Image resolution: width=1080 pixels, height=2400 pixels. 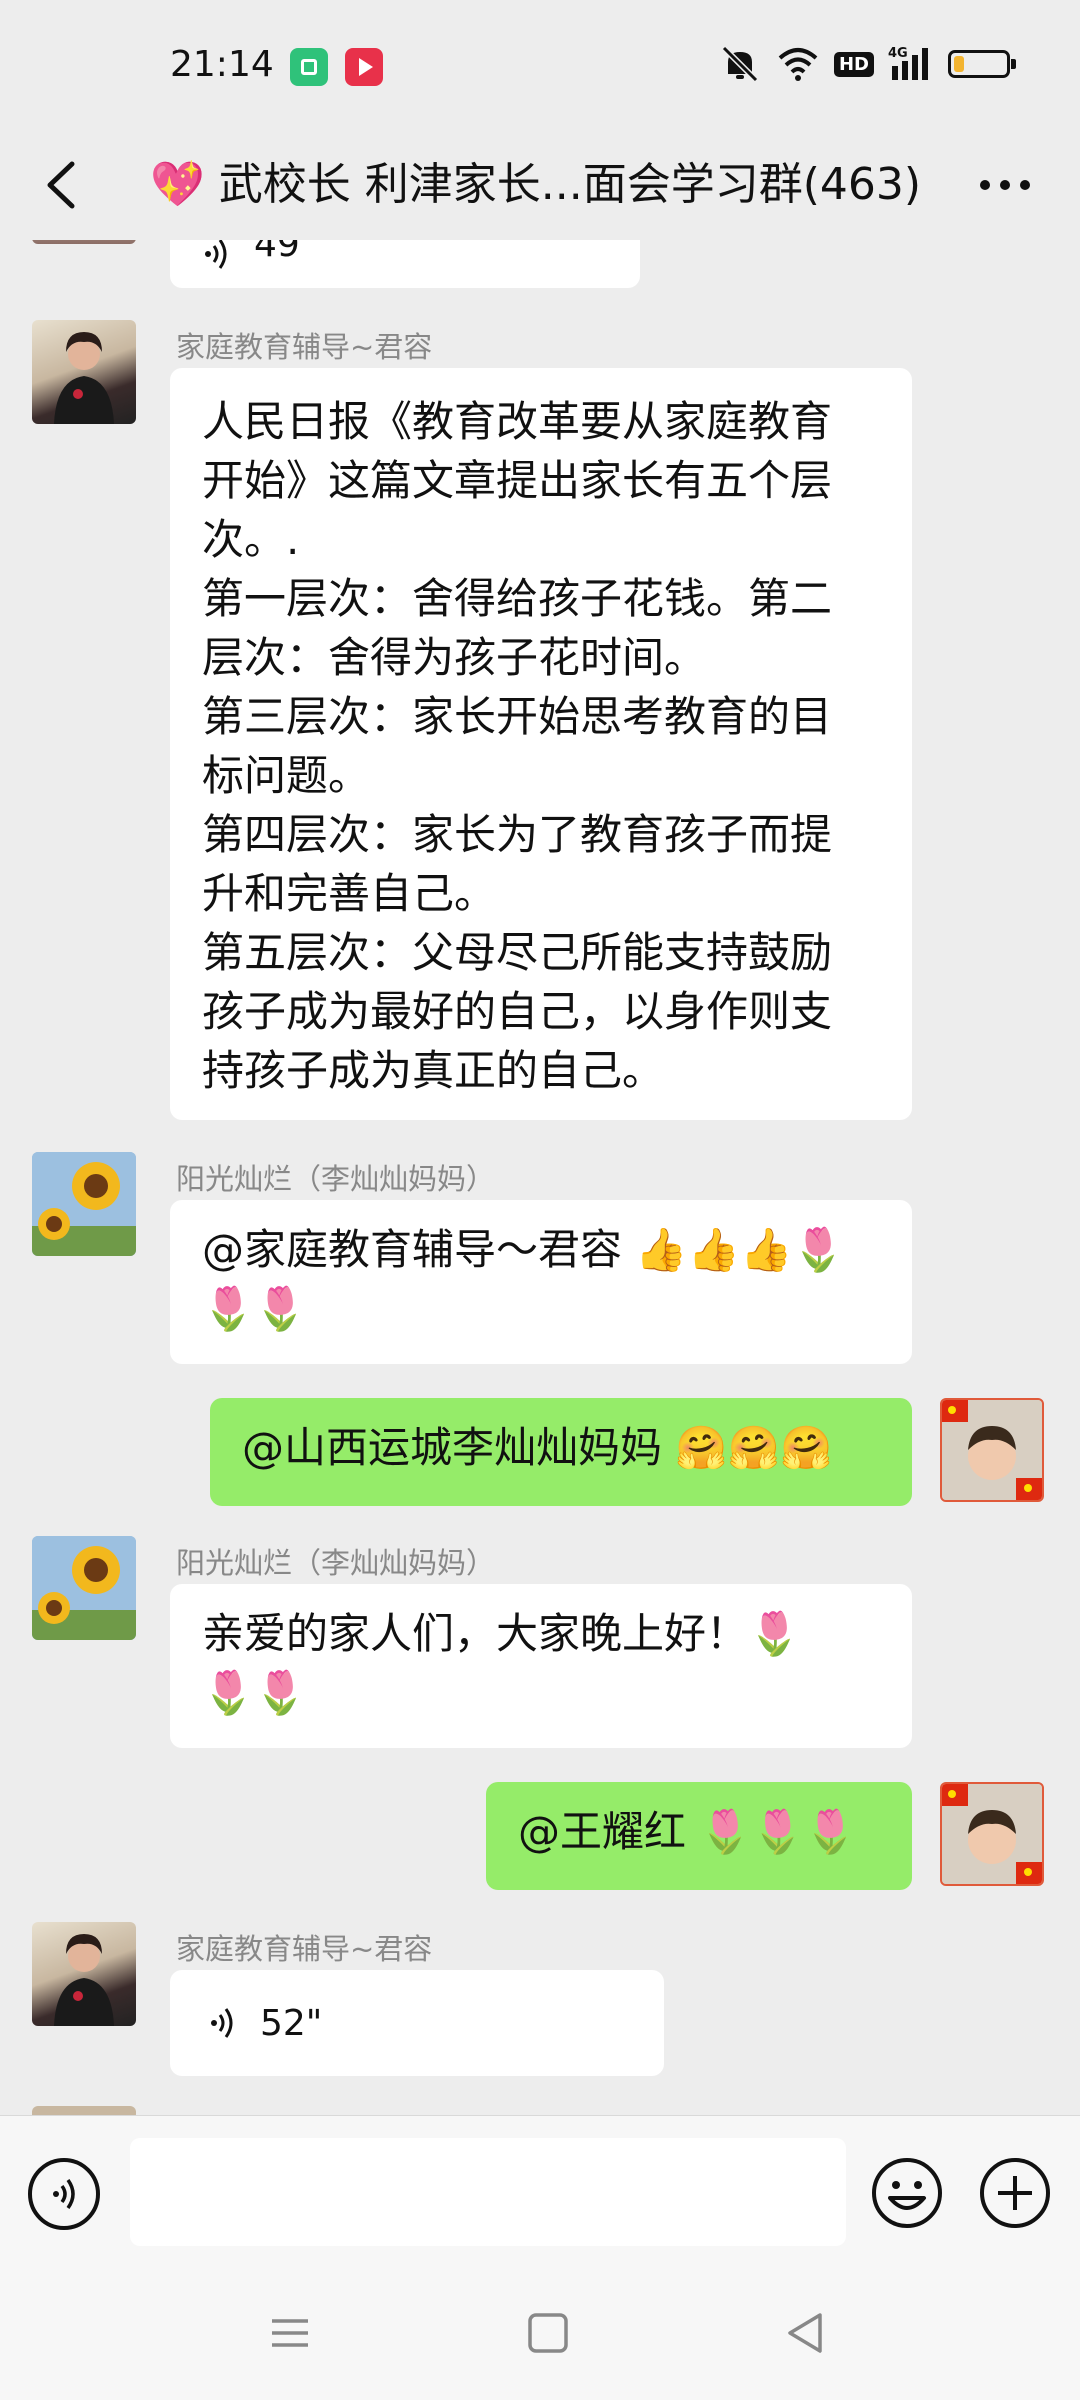 I want to click on message-line: 孩子成为最好的自己，以身作则支, so click(x=517, y=1011).